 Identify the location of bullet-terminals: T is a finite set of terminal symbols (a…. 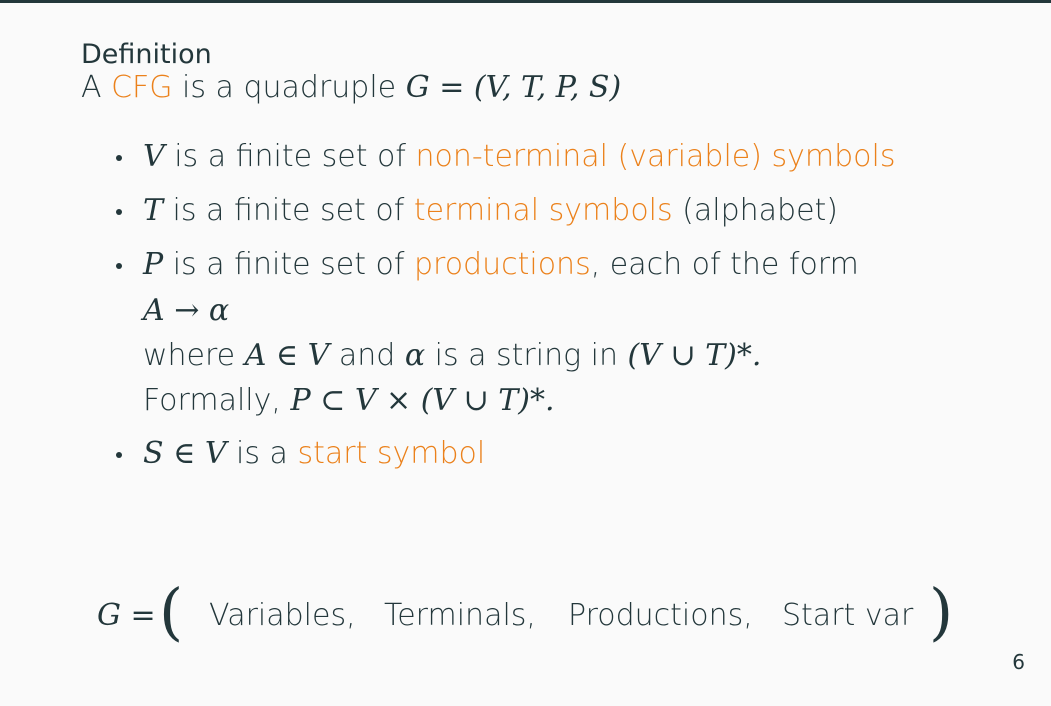
(490, 211).